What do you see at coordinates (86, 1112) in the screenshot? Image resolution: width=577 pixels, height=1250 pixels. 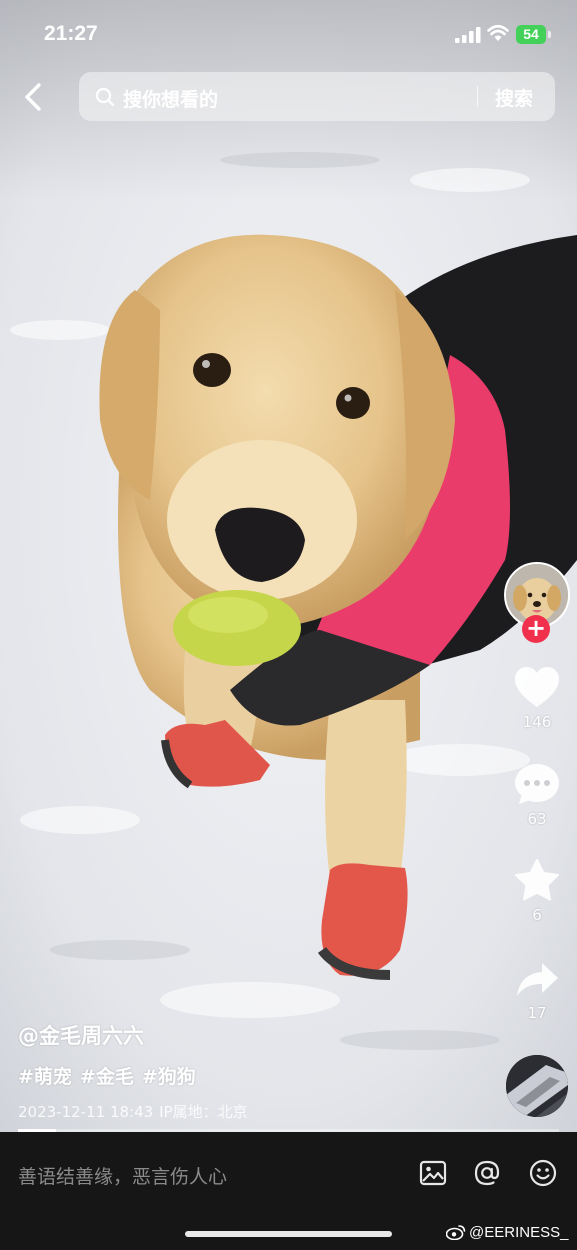 I see `post-date: 2023-12-11 18:43` at bounding box center [86, 1112].